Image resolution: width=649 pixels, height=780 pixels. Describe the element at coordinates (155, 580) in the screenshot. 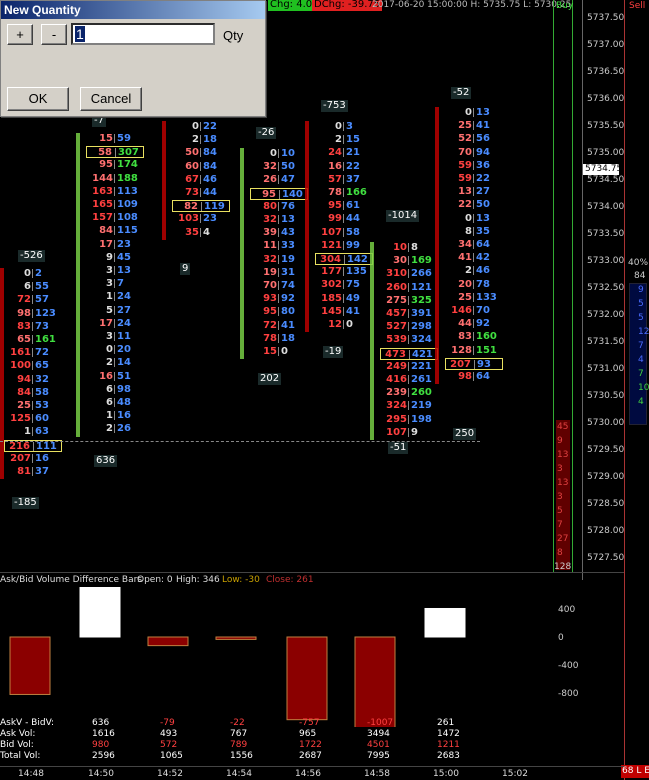

I see `lower-open: Open: 0` at that location.